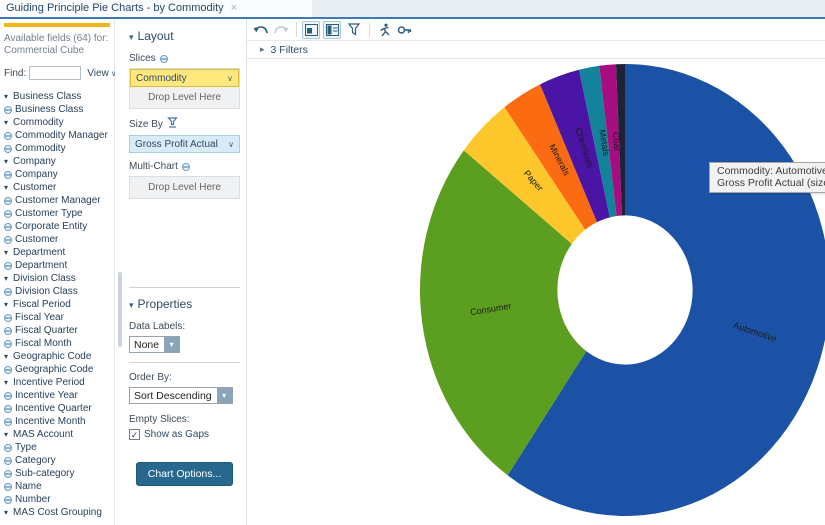 Image resolution: width=825 pixels, height=525 pixels. Describe the element at coordinates (59, 512) in the screenshot. I see `field-group: ▾ MAS Cost Grouping` at that location.